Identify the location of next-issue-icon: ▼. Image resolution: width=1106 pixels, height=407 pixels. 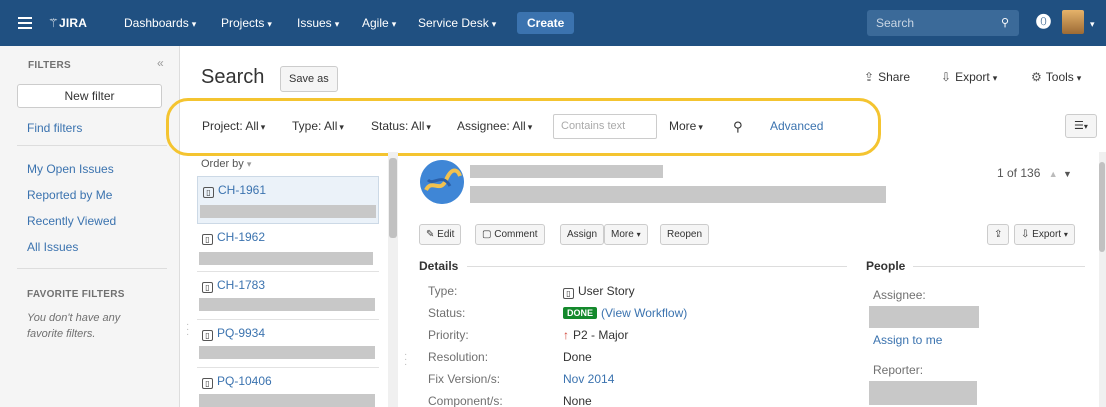
(1067, 174).